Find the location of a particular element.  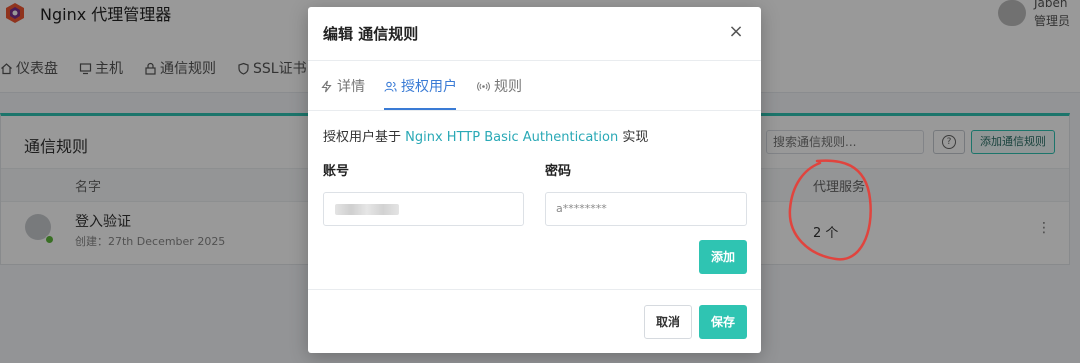

annotation-circle is located at coordinates (830, 210).